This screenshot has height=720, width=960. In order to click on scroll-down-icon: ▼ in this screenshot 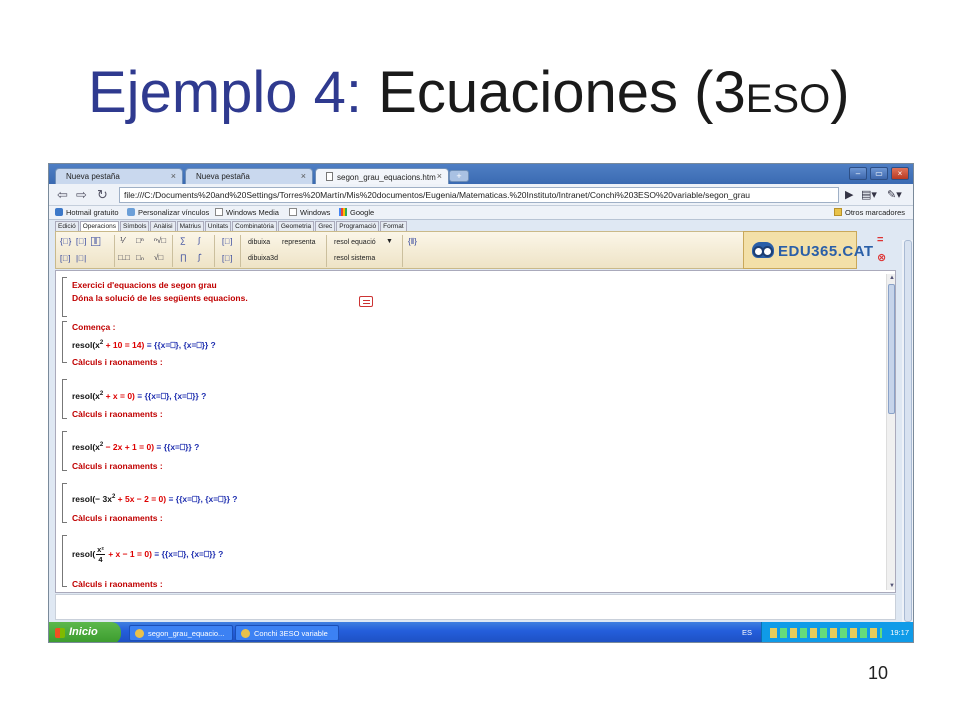, I will do `click(891, 586)`.